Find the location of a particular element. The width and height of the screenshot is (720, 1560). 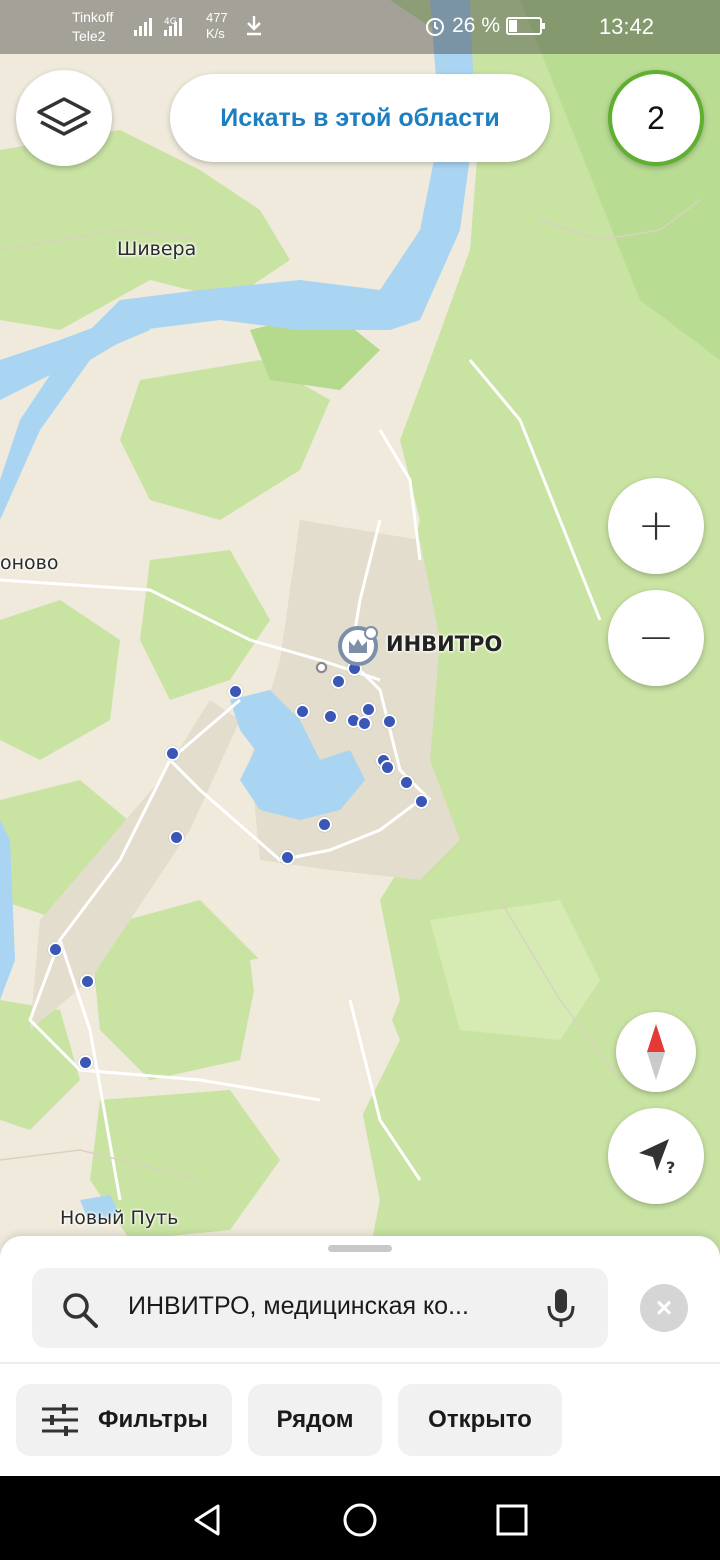

locate-hint: ? is located at coordinates (670, 1167).